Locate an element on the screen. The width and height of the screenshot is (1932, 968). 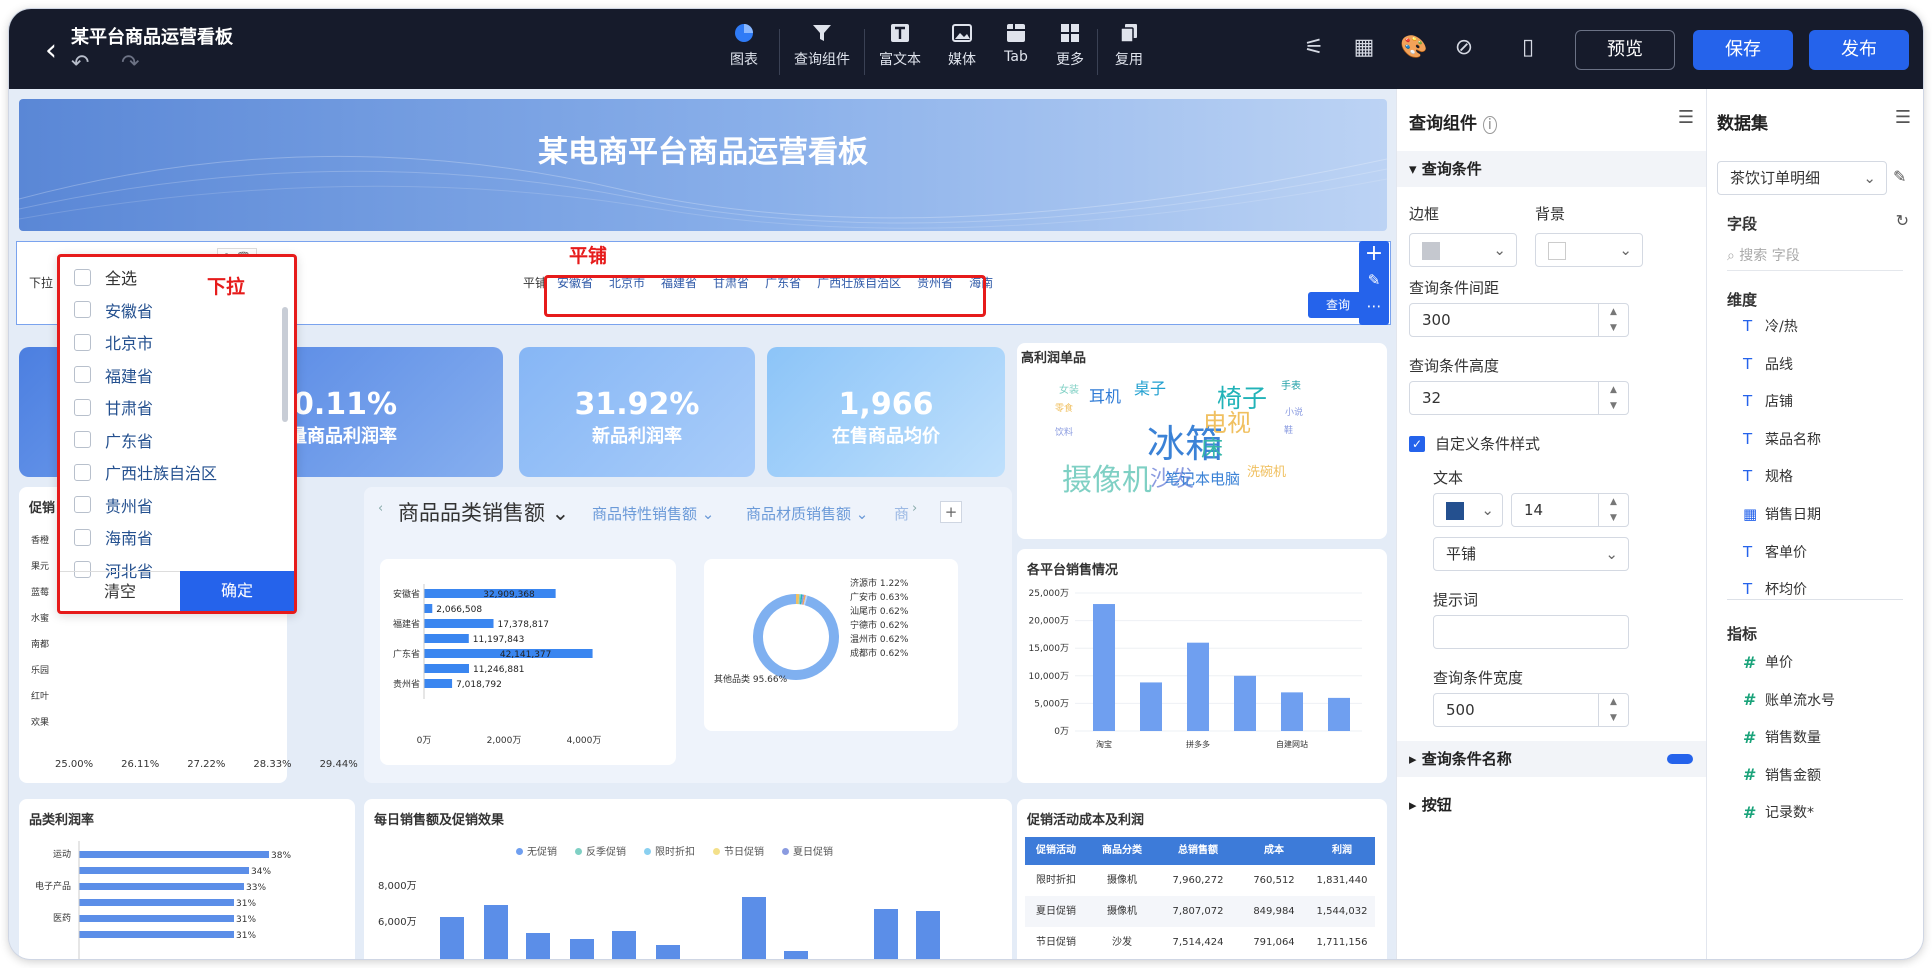
tab-item: 商品材质销售额 ⌄ is located at coordinates (807, 513).